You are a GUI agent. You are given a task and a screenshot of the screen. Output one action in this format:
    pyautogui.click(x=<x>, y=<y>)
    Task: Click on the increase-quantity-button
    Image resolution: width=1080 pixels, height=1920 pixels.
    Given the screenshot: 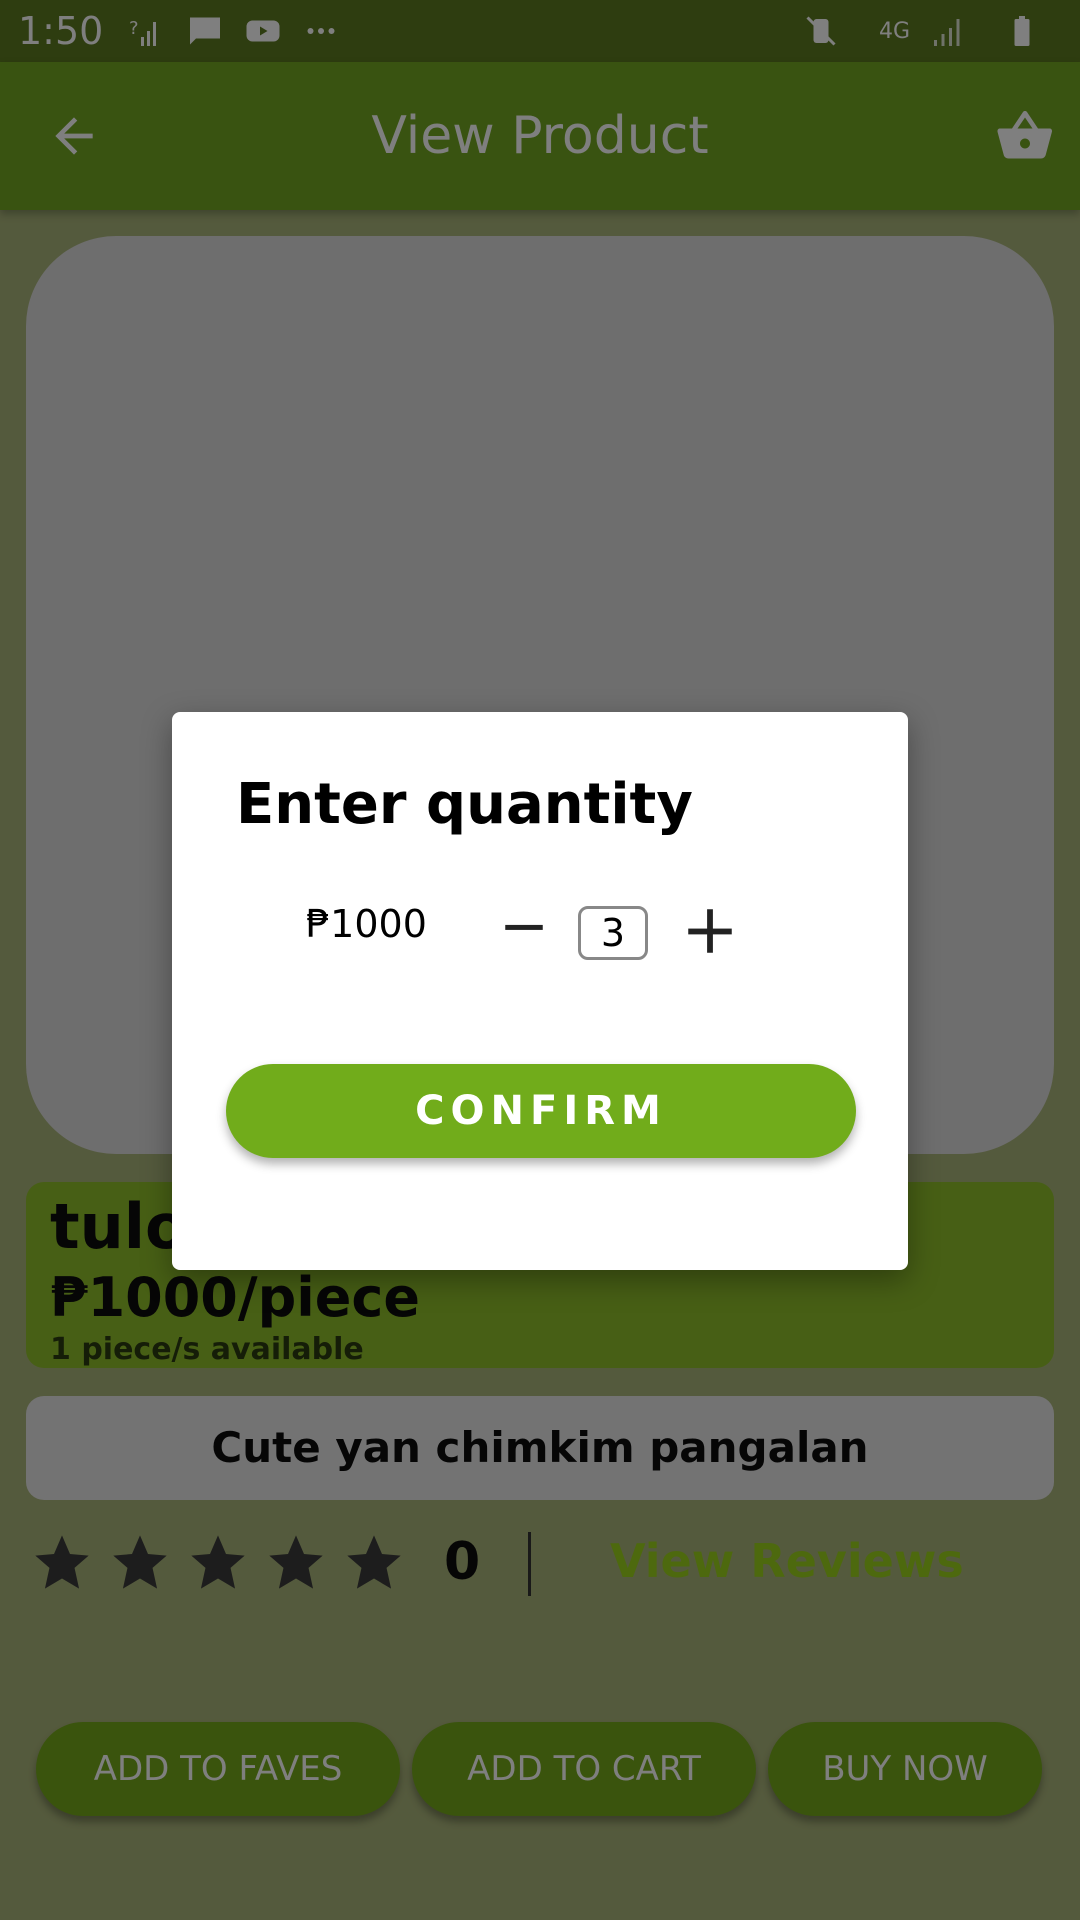 What is the action you would take?
    pyautogui.click(x=710, y=931)
    